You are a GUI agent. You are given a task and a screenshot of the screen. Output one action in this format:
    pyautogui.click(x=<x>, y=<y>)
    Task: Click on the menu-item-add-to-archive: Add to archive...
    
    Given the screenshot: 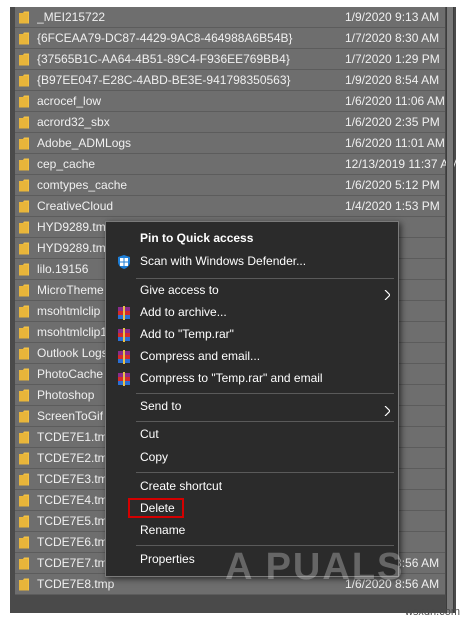 What is the action you would take?
    pyautogui.click(x=252, y=312)
    